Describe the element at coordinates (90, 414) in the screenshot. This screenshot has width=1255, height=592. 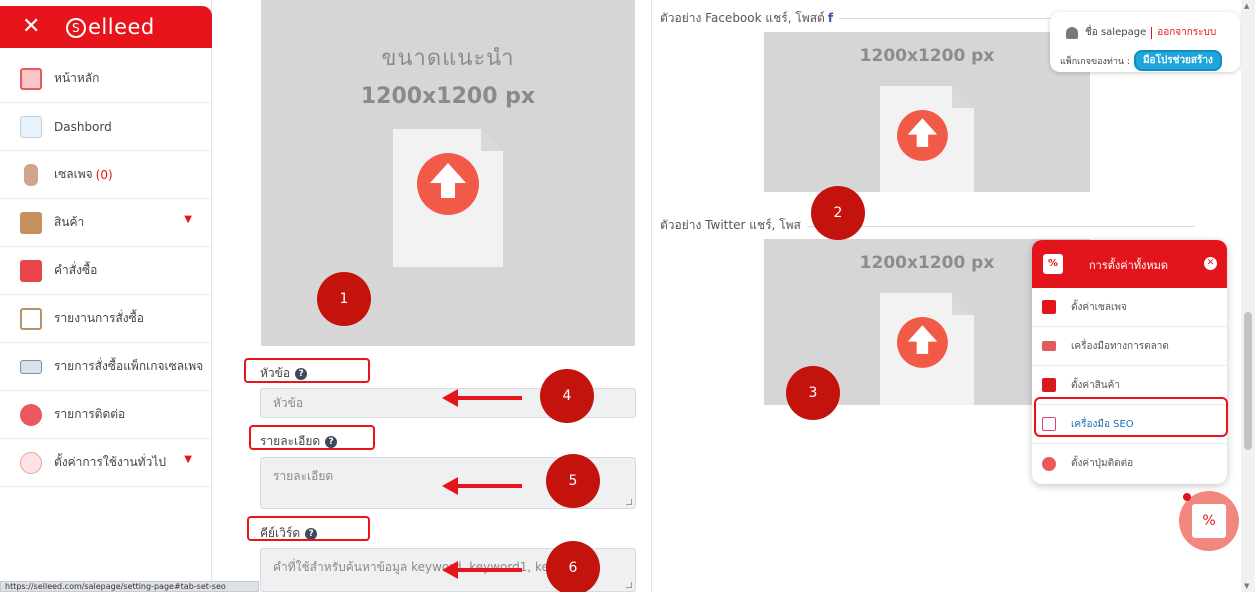
I see `sidebar-item-label: รายการติดต่อ` at that location.